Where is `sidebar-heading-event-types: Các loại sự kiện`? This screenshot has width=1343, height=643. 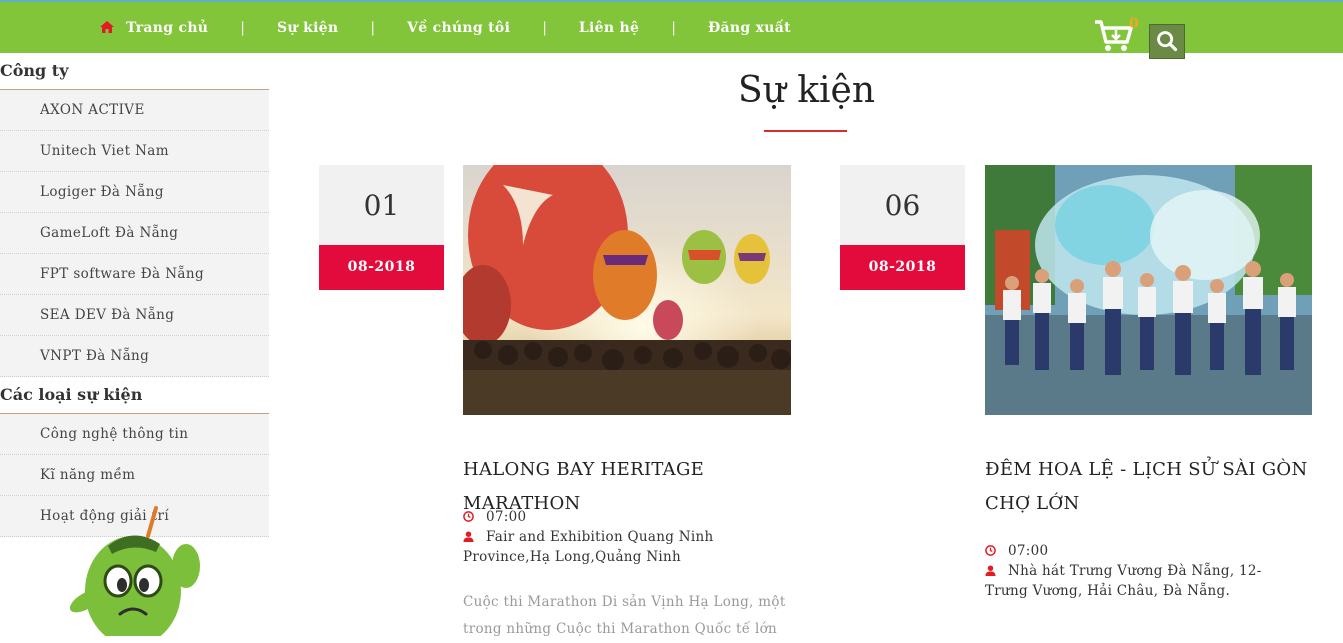 sidebar-heading-event-types: Các loại sự kiện is located at coordinates (134, 395).